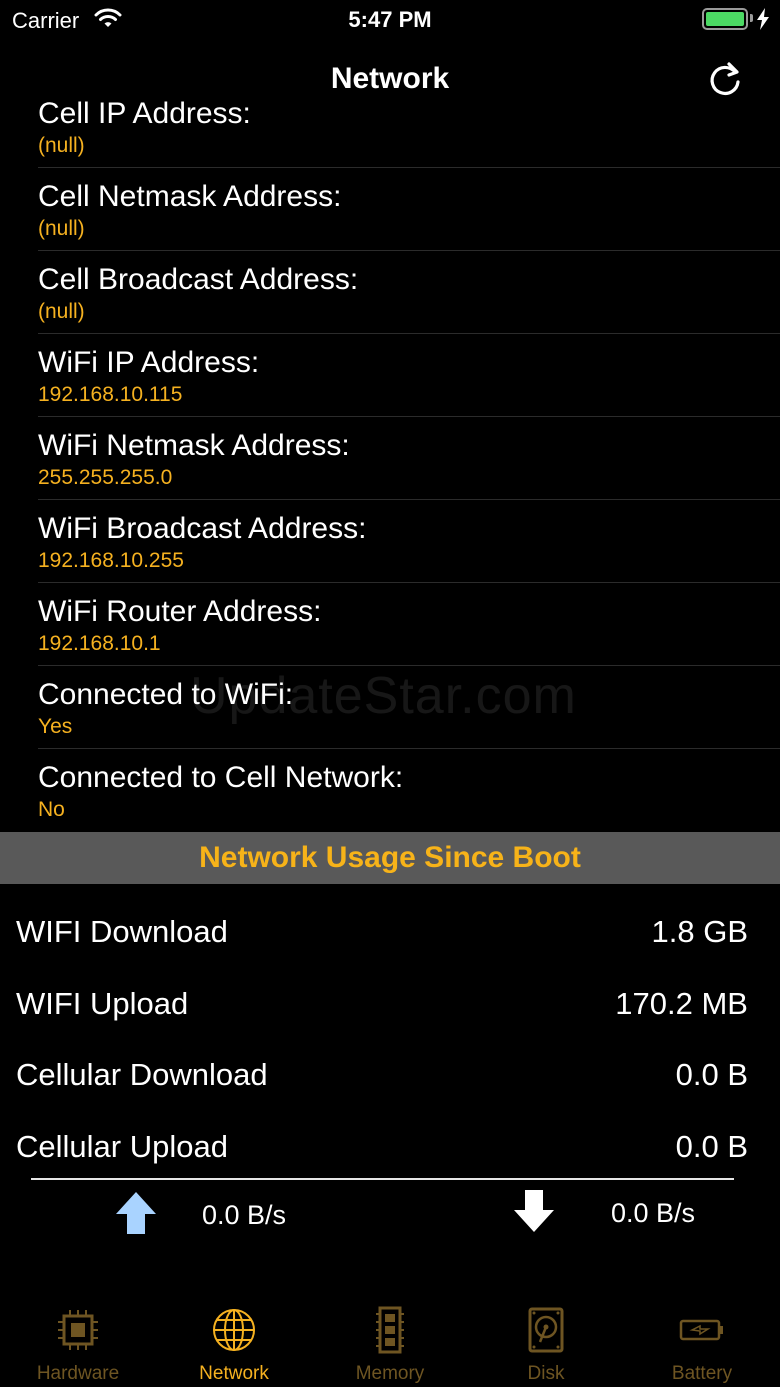 Image resolution: width=780 pixels, height=1387 pixels. Describe the element at coordinates (234, 1330) in the screenshot. I see `globe-icon` at that location.